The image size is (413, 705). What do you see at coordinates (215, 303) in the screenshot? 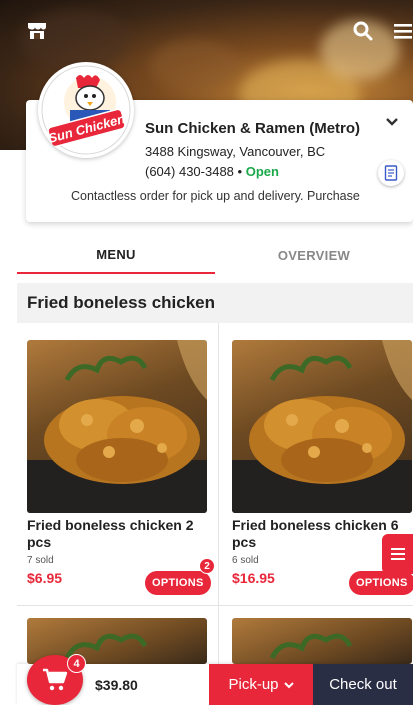
I see `category-header: Fried boneless chicken` at bounding box center [215, 303].